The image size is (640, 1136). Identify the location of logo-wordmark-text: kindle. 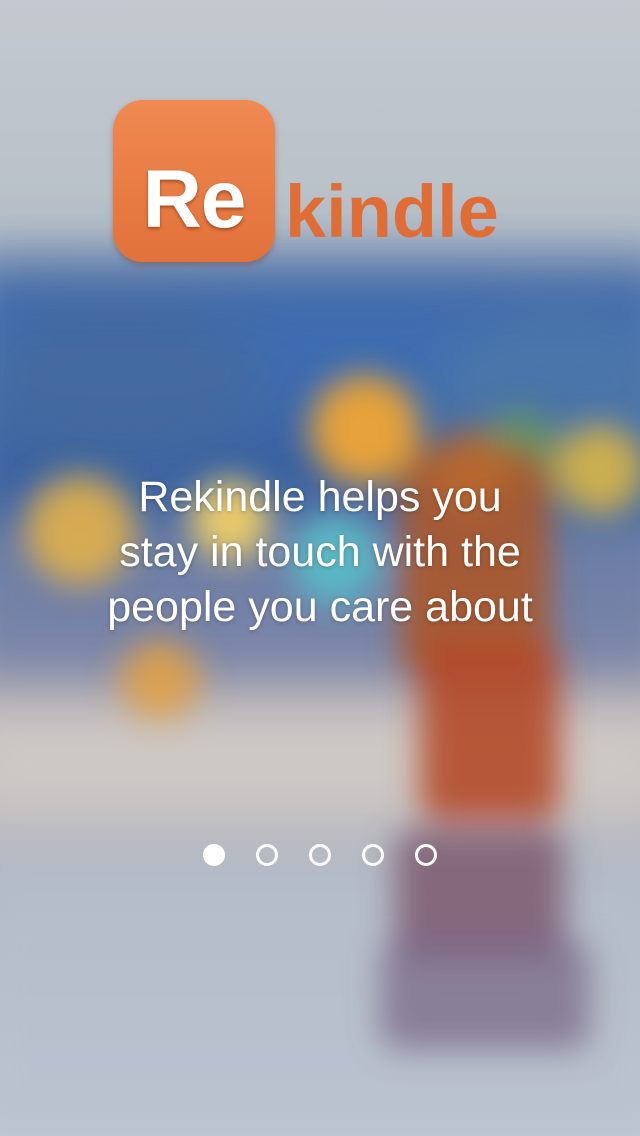
(392, 211).